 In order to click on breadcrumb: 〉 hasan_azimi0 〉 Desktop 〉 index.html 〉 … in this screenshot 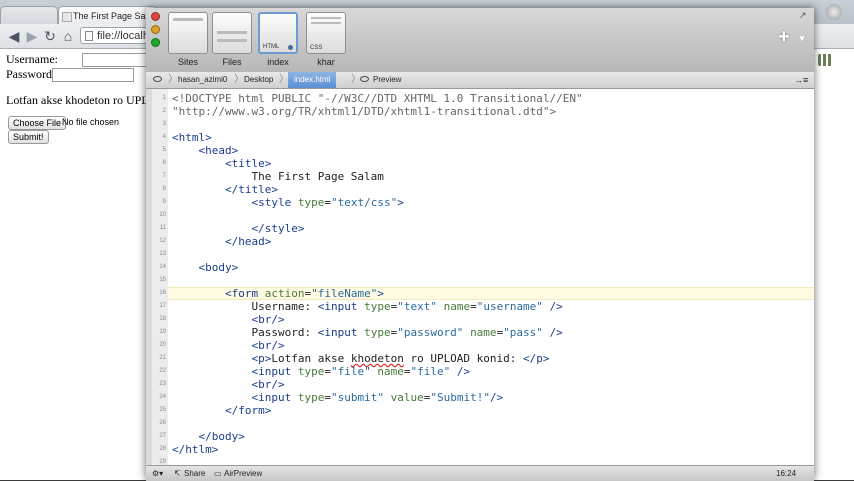, I will do `click(480, 80)`.